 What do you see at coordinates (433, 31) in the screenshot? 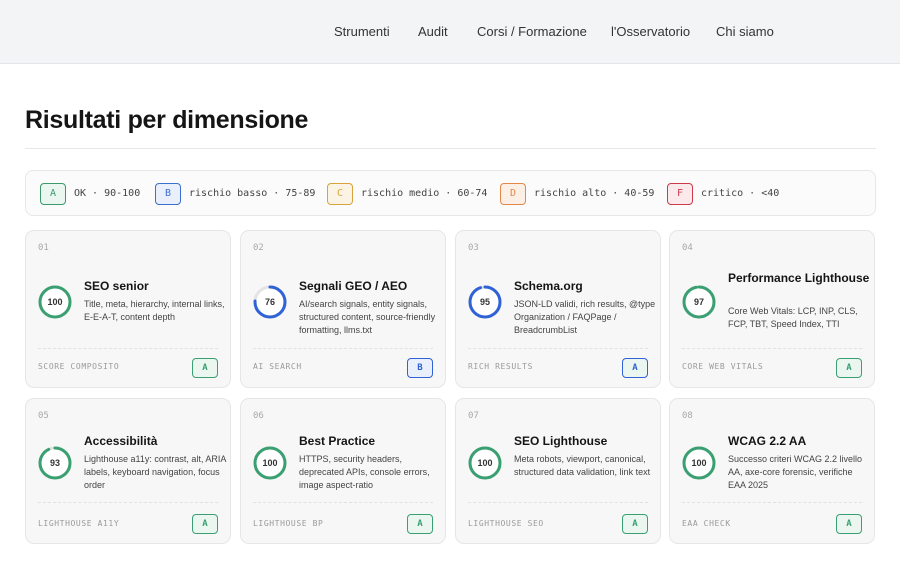
I see `nav-link-audit: Audit` at bounding box center [433, 31].